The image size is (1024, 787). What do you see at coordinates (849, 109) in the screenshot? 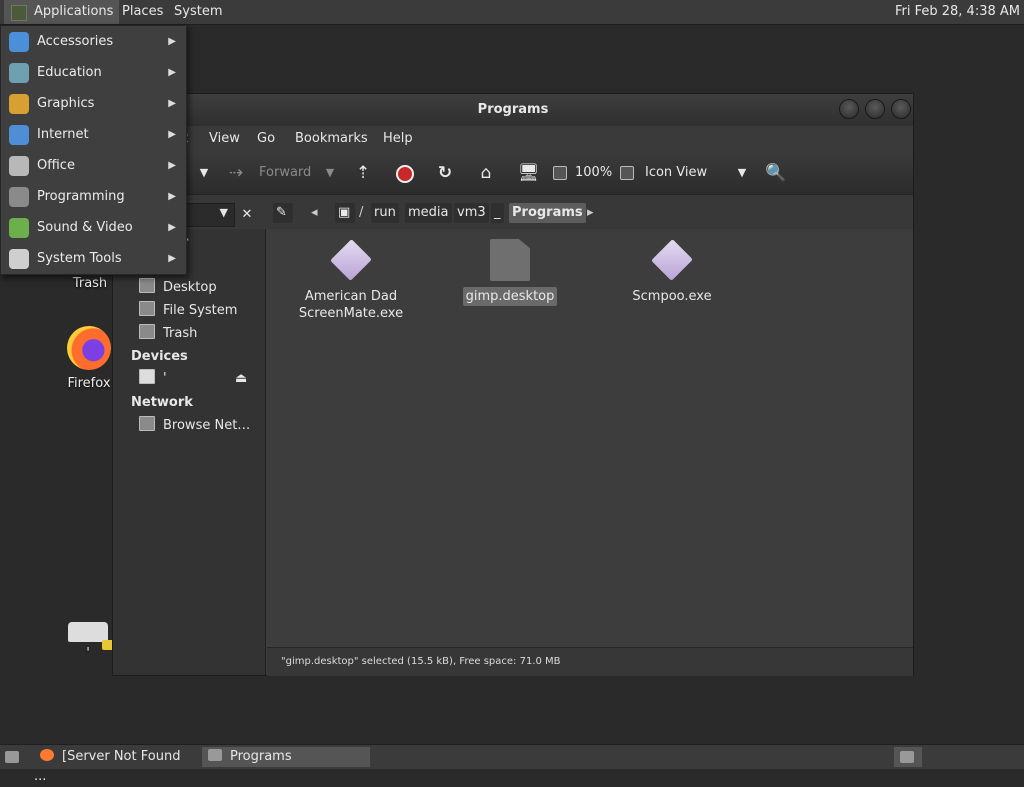
I see `minimize-button` at bounding box center [849, 109].